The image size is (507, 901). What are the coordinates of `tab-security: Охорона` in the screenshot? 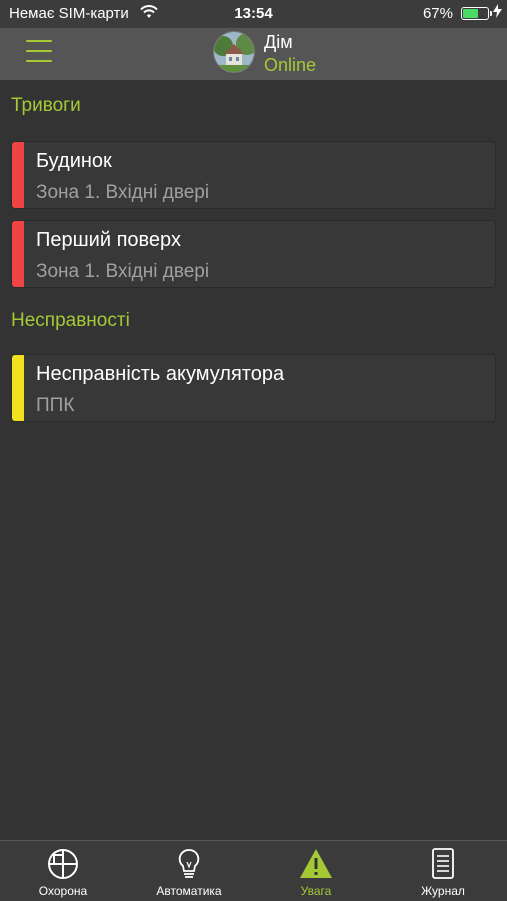 It's located at (63, 871).